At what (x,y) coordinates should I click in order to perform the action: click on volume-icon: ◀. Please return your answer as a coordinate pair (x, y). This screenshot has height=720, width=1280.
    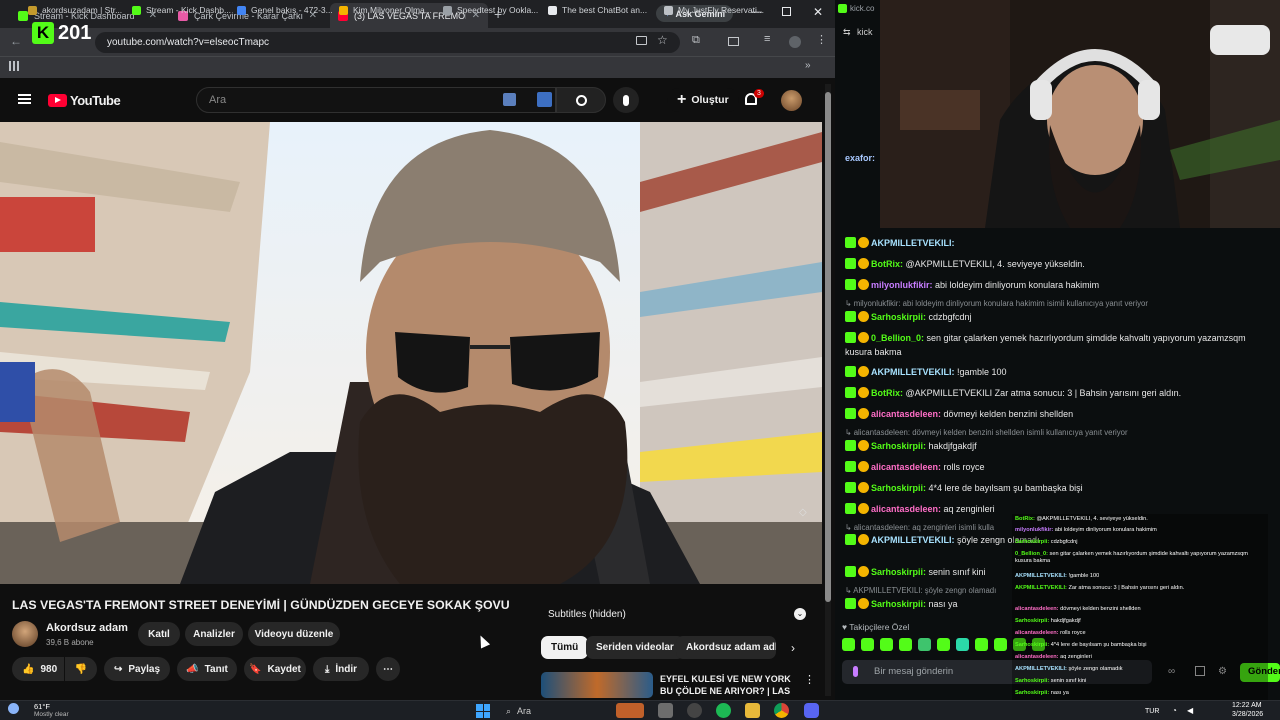
    Looking at the image, I should click on (1190, 710).